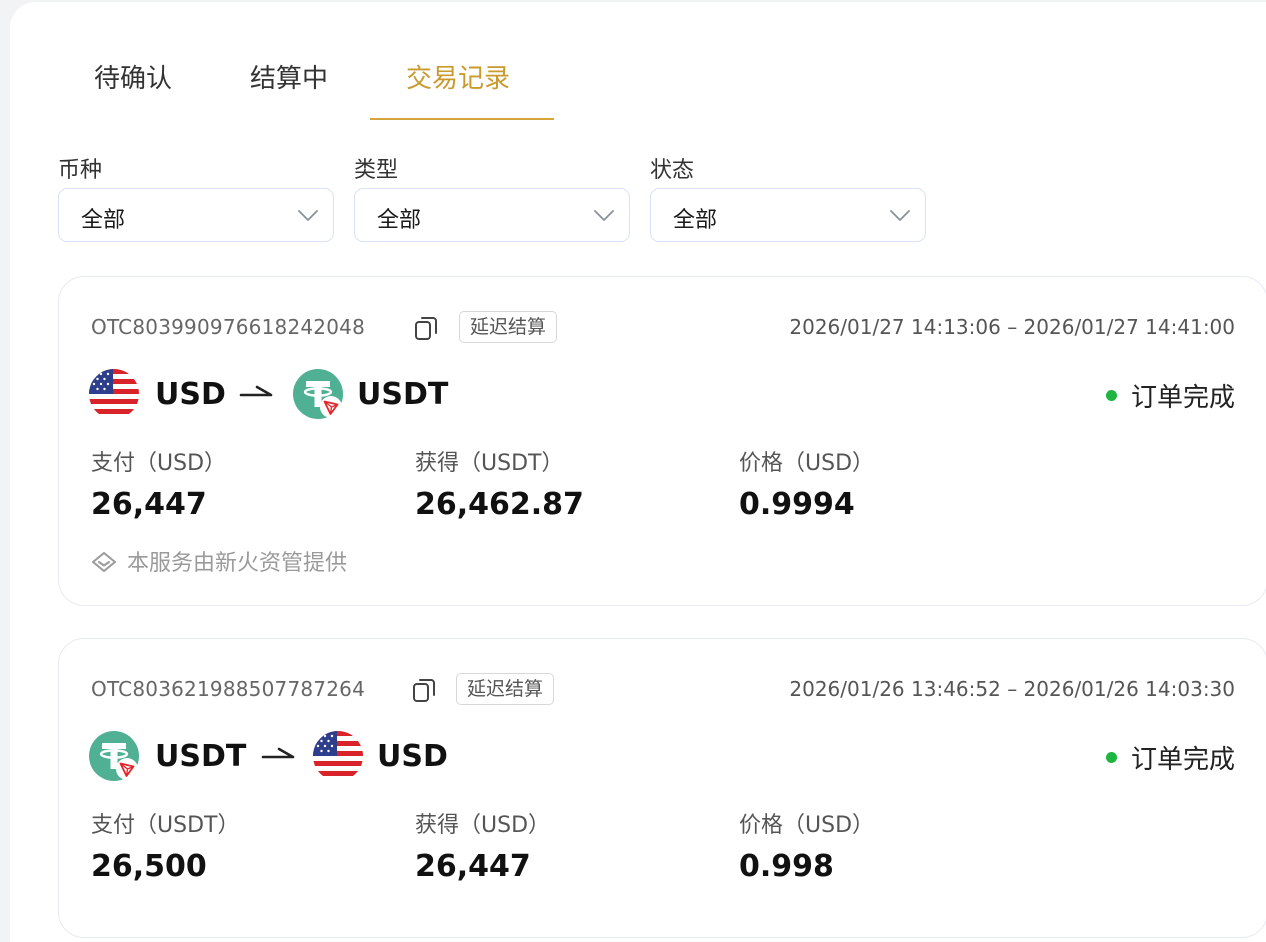 The height and width of the screenshot is (942, 1266). What do you see at coordinates (797, 504) in the screenshot?
I see `price-value: 0.9994` at bounding box center [797, 504].